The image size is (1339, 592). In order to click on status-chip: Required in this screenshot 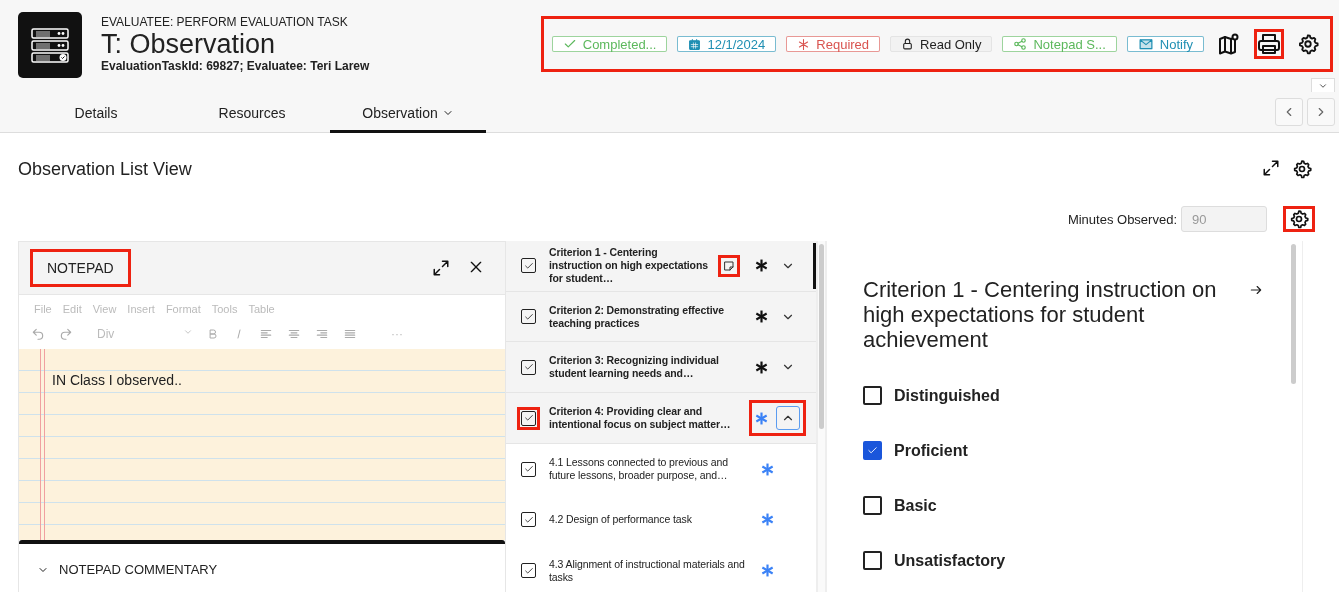, I will do `click(833, 44)`.